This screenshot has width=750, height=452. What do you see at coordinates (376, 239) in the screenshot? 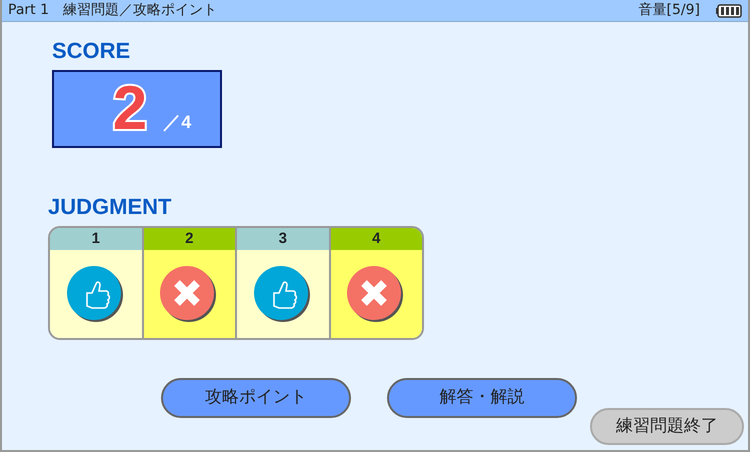
I see `question-number: 4` at bounding box center [376, 239].